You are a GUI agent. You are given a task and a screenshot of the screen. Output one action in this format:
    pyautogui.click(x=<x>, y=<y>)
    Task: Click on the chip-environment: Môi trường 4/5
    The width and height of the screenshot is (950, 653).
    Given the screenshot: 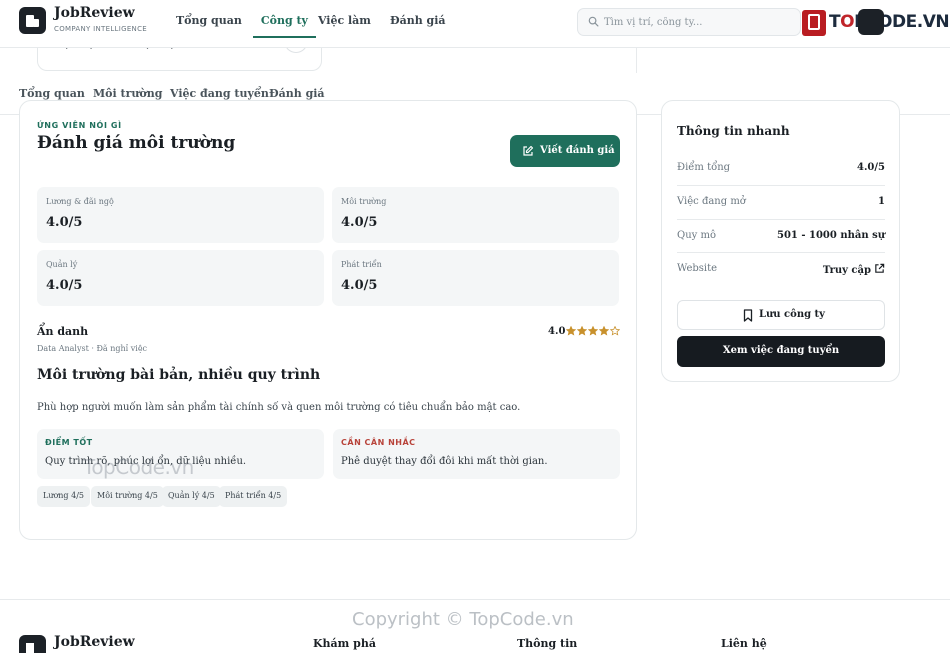 What is the action you would take?
    pyautogui.click(x=127, y=496)
    